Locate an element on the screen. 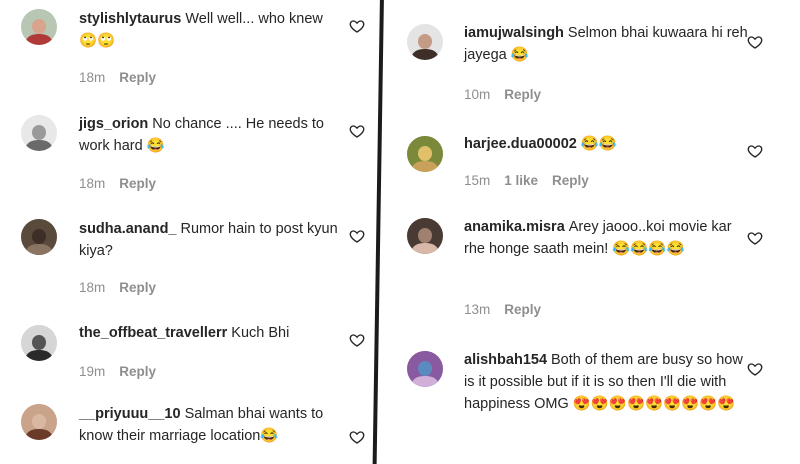 The width and height of the screenshot is (800, 464). comment-username: sudha.anand_ is located at coordinates (128, 229).